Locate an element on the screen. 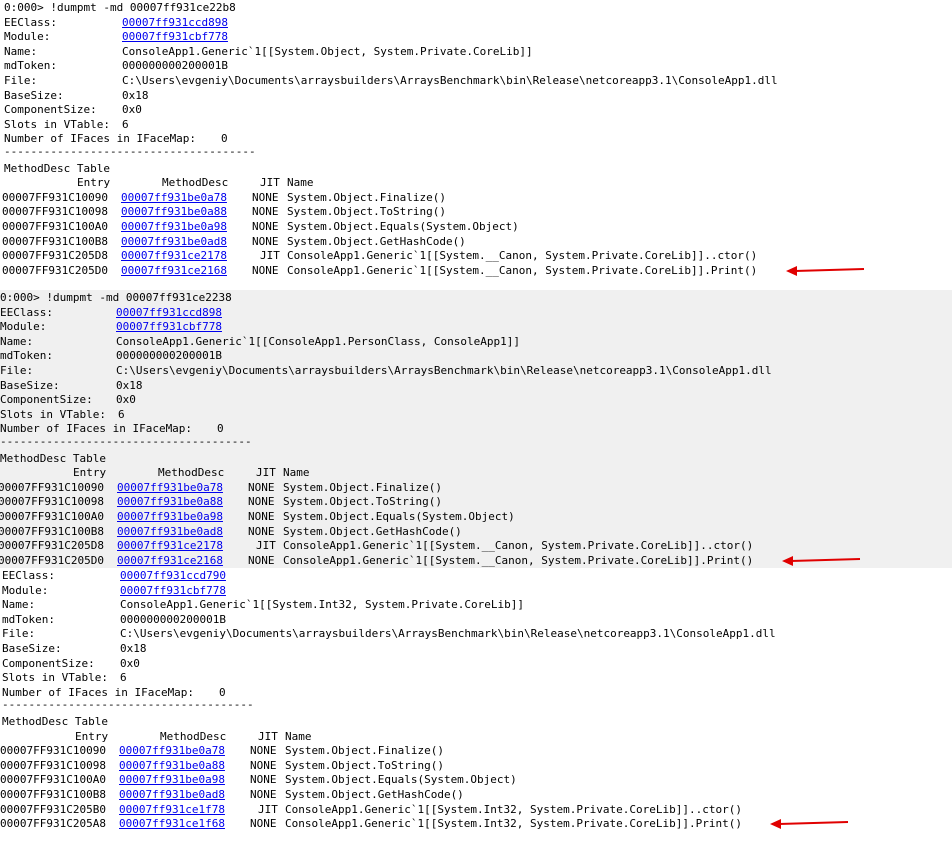 The image size is (952, 852). table-header: Entry MethodDesc JIT Name is located at coordinates (470, 737).